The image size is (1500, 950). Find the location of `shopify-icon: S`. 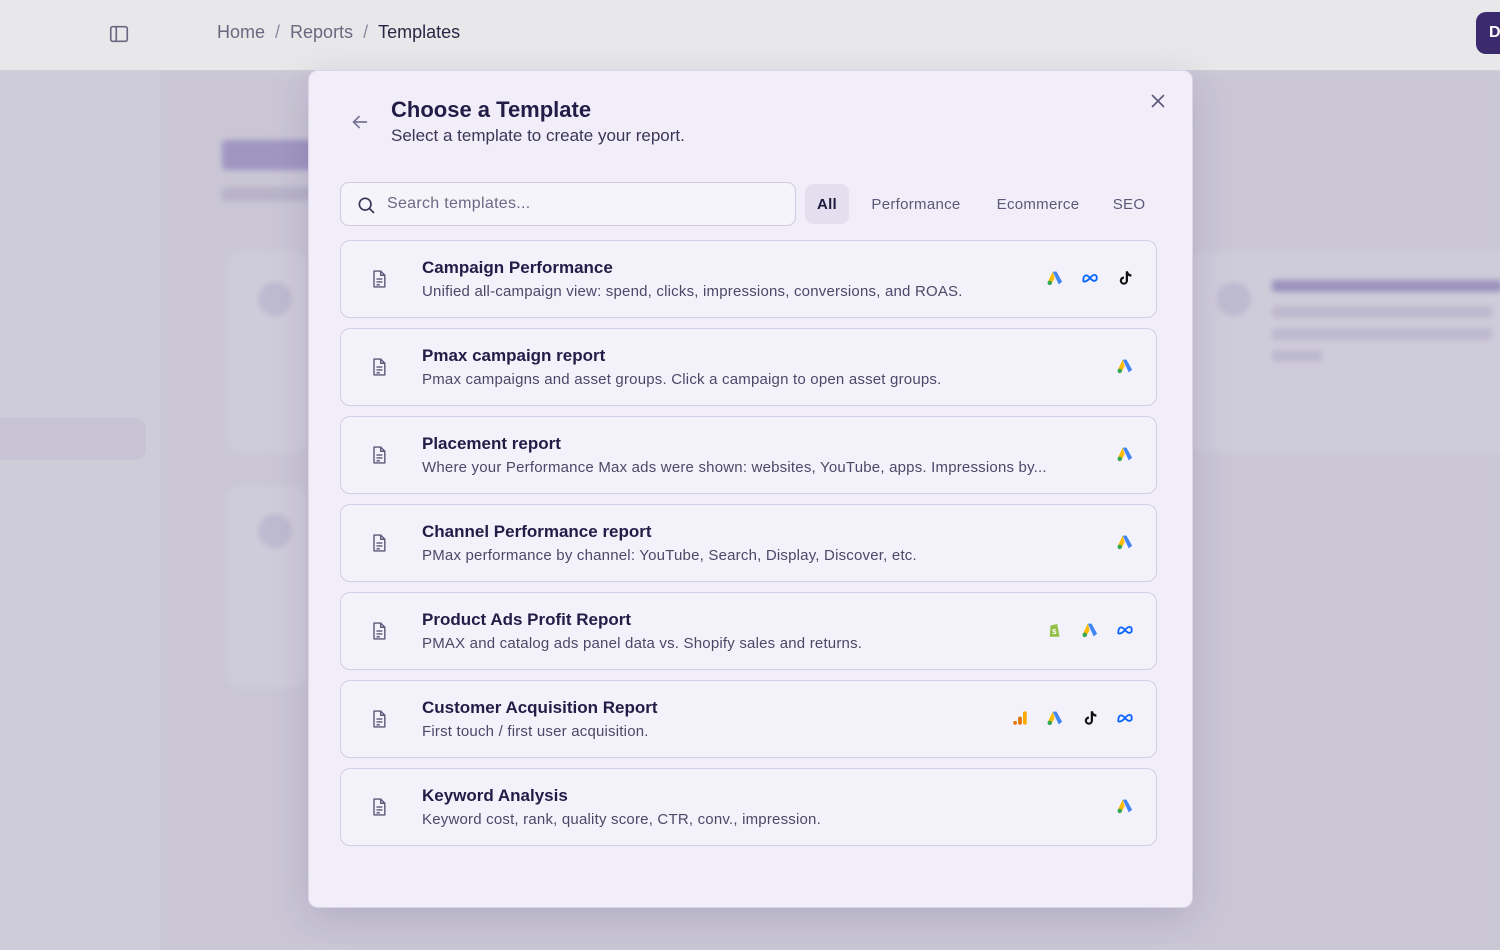

shopify-icon: S is located at coordinates (1055, 630).